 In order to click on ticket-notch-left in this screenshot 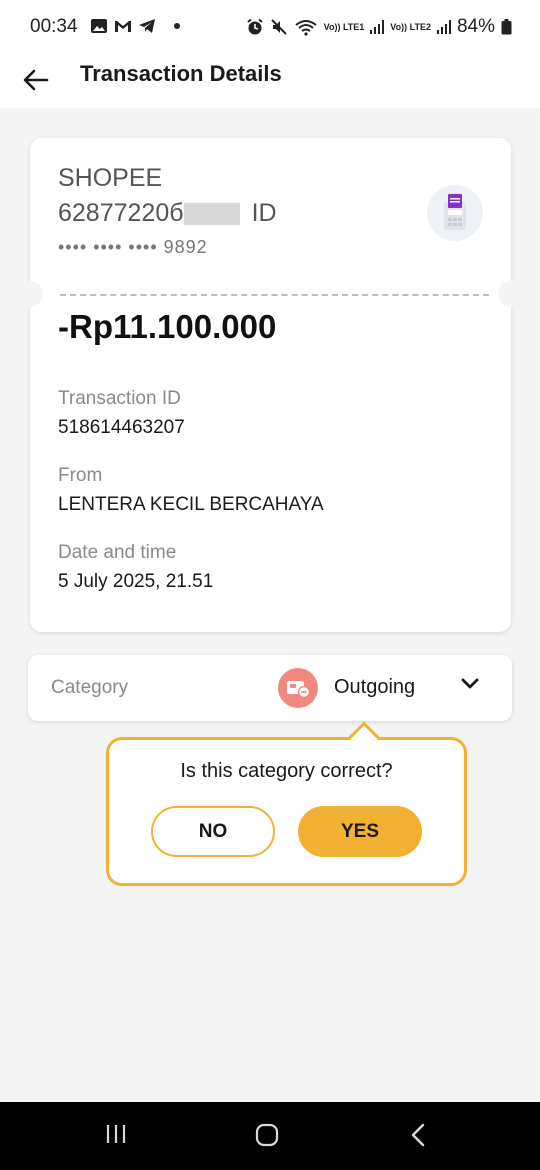, I will do `click(30, 294)`.